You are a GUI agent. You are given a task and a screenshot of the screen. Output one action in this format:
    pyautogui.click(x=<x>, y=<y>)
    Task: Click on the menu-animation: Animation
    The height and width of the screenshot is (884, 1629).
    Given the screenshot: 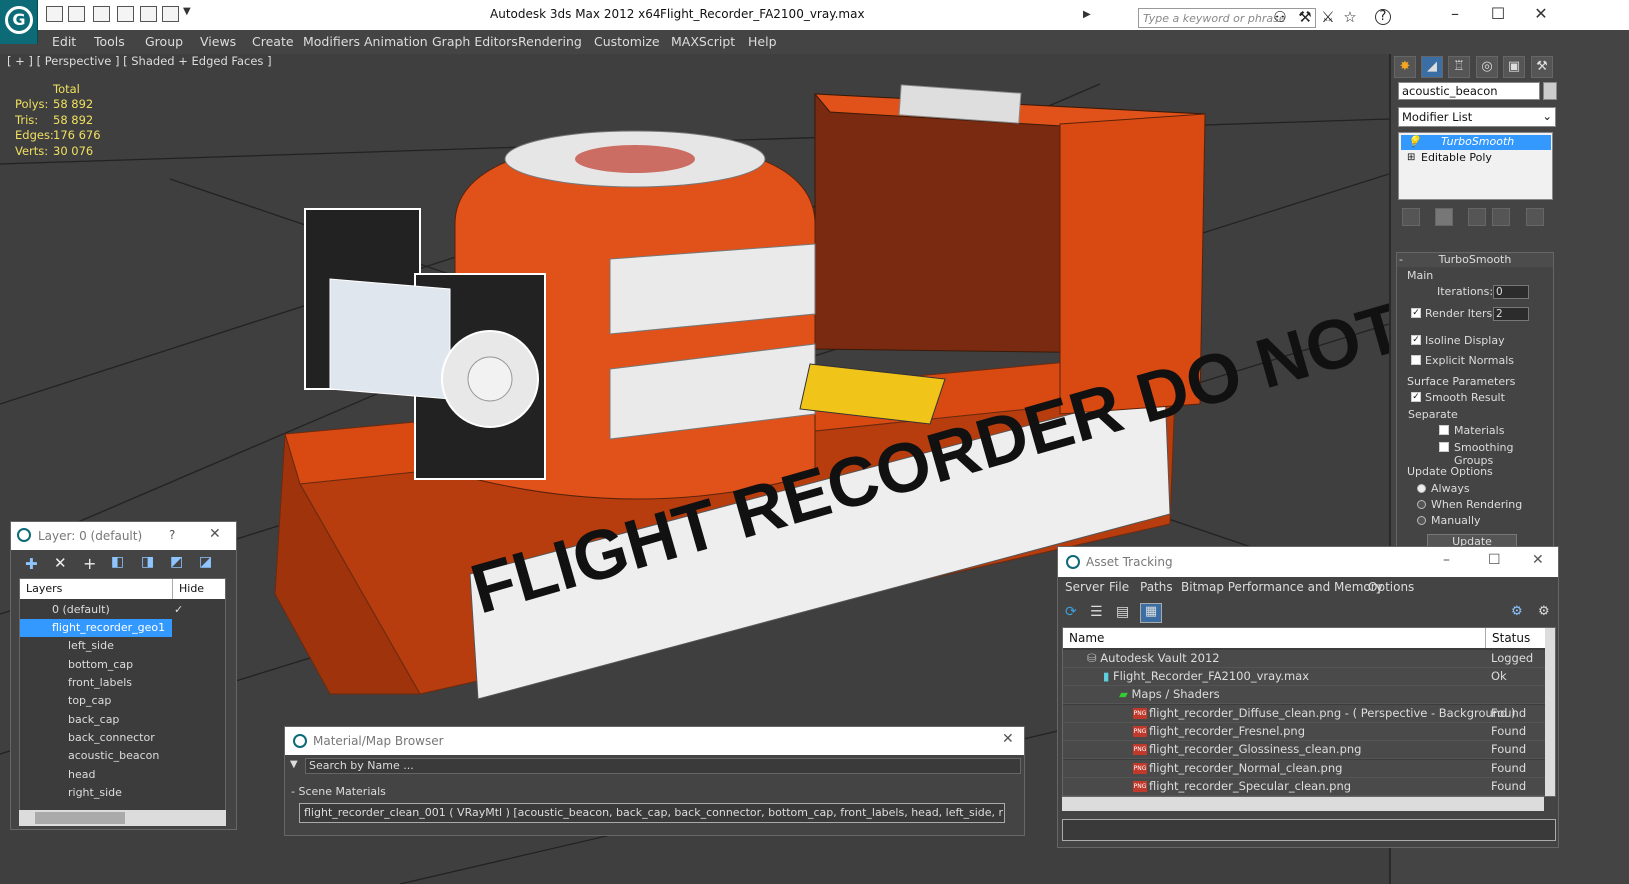 What is the action you would take?
    pyautogui.click(x=396, y=41)
    